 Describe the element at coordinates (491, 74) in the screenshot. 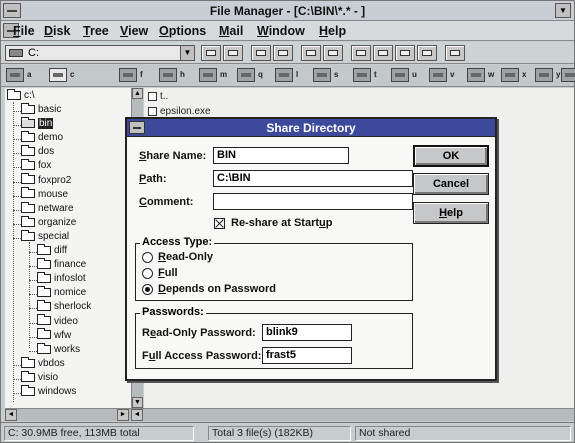

I see `drive-letter: w` at that location.